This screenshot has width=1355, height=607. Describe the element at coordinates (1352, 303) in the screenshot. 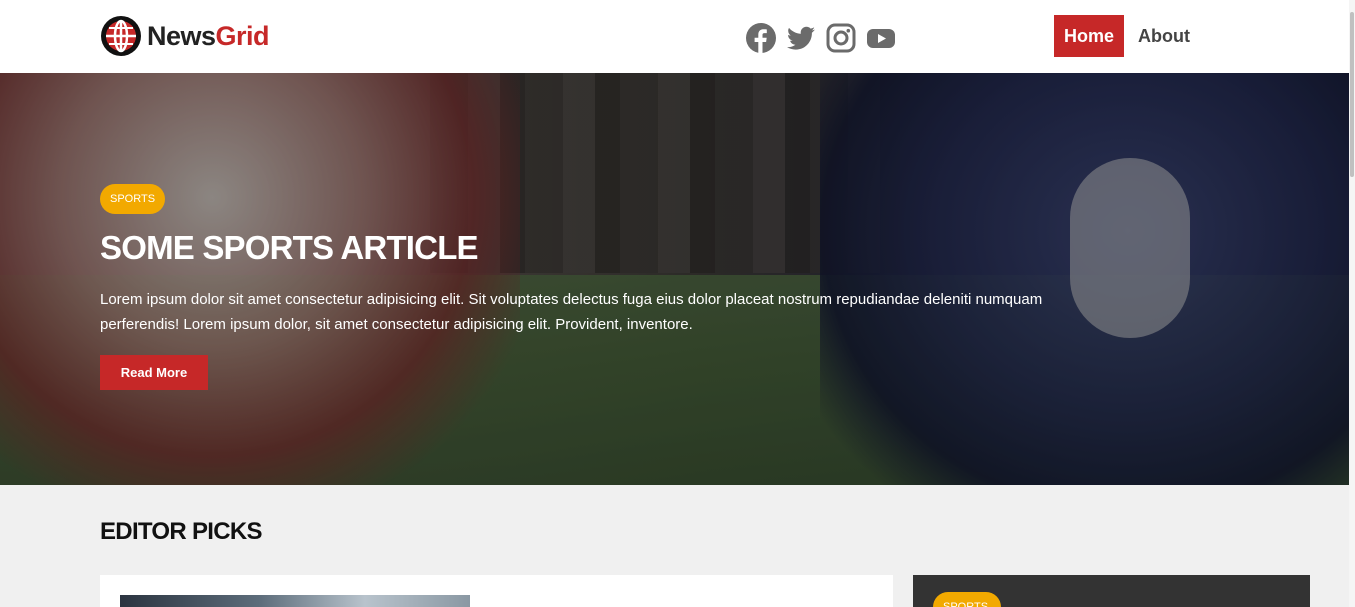

I see `page-scrollbar` at that location.